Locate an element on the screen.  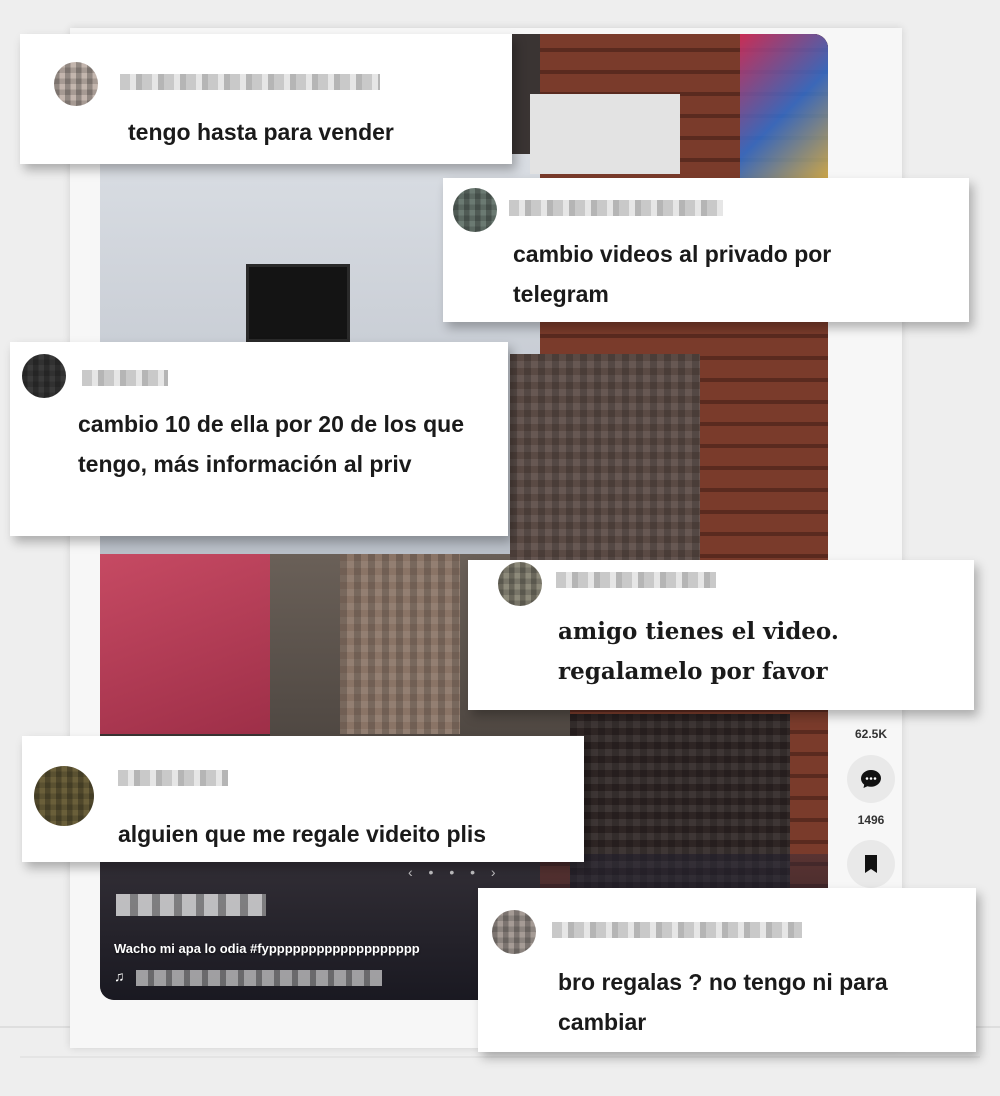
air-conditioner is located at coordinates (605, 134).